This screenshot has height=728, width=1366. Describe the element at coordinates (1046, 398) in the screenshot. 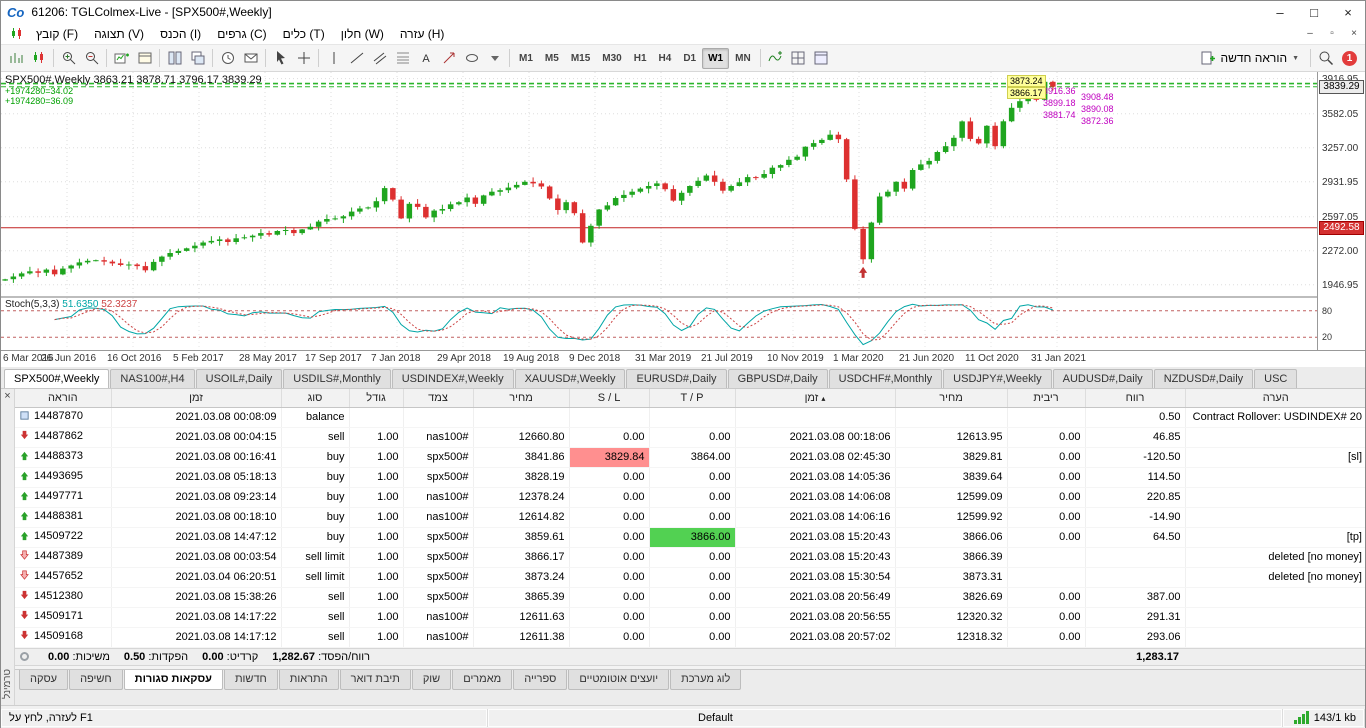

I see `col-swap: ריבית` at that location.